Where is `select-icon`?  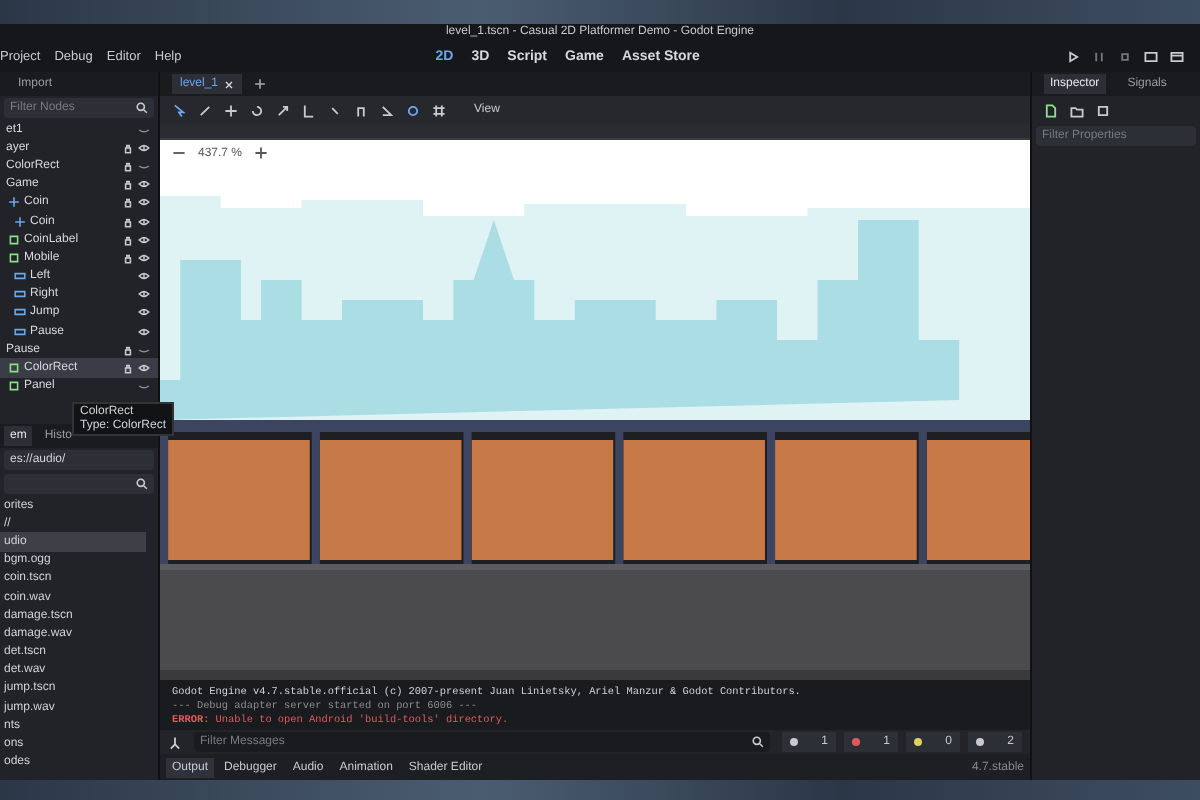
select-icon is located at coordinates (179, 110).